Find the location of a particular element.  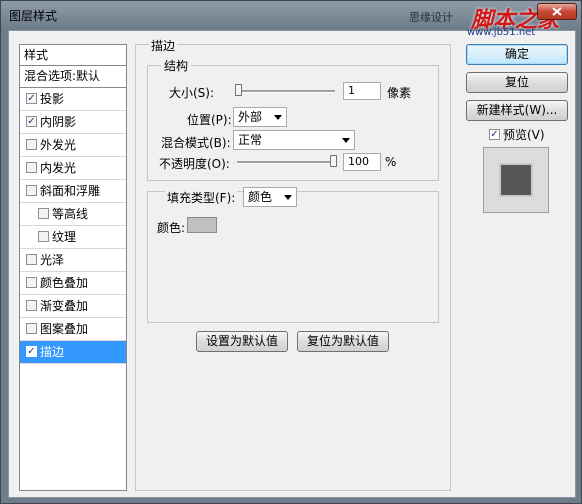

watermark-text: 思缘设计 is located at coordinates (431, 17).